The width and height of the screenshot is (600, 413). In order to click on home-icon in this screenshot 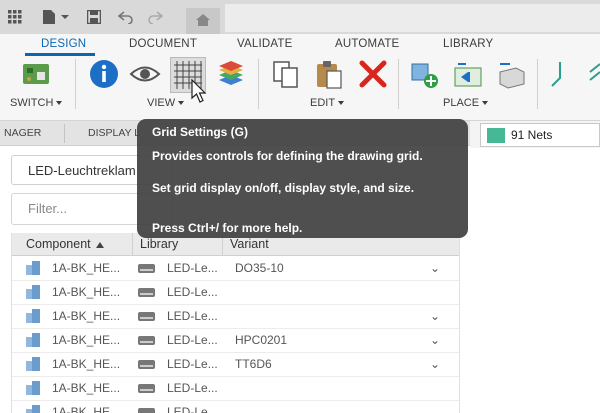, I will do `click(203, 21)`.